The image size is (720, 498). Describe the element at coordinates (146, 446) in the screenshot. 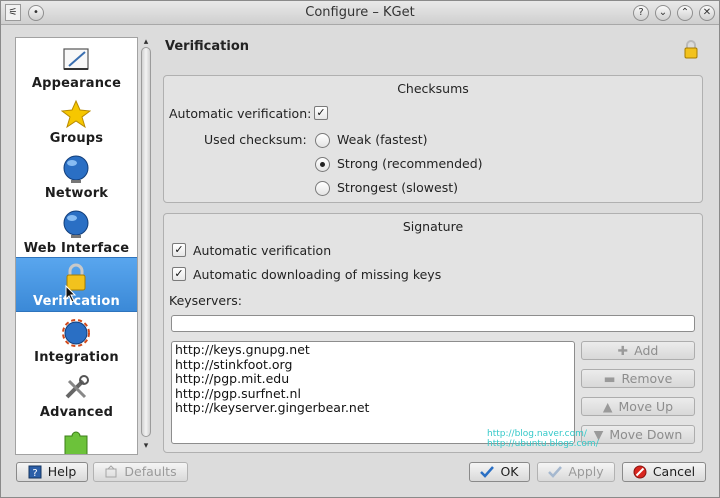

I see `scroll-down-icon: ▾` at that location.